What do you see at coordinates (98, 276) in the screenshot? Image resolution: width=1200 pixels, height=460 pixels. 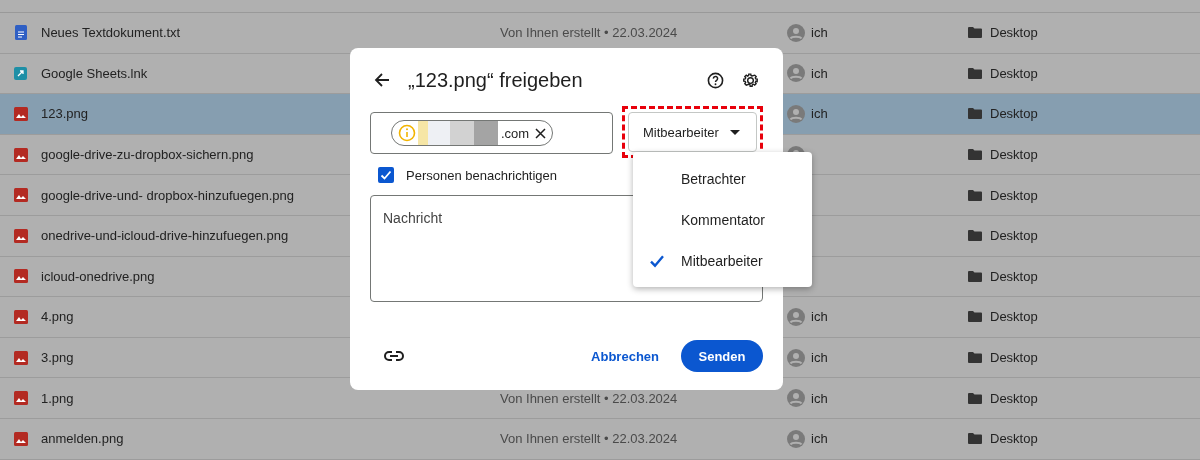 I see `file-name: icloud-onedrive.png` at bounding box center [98, 276].